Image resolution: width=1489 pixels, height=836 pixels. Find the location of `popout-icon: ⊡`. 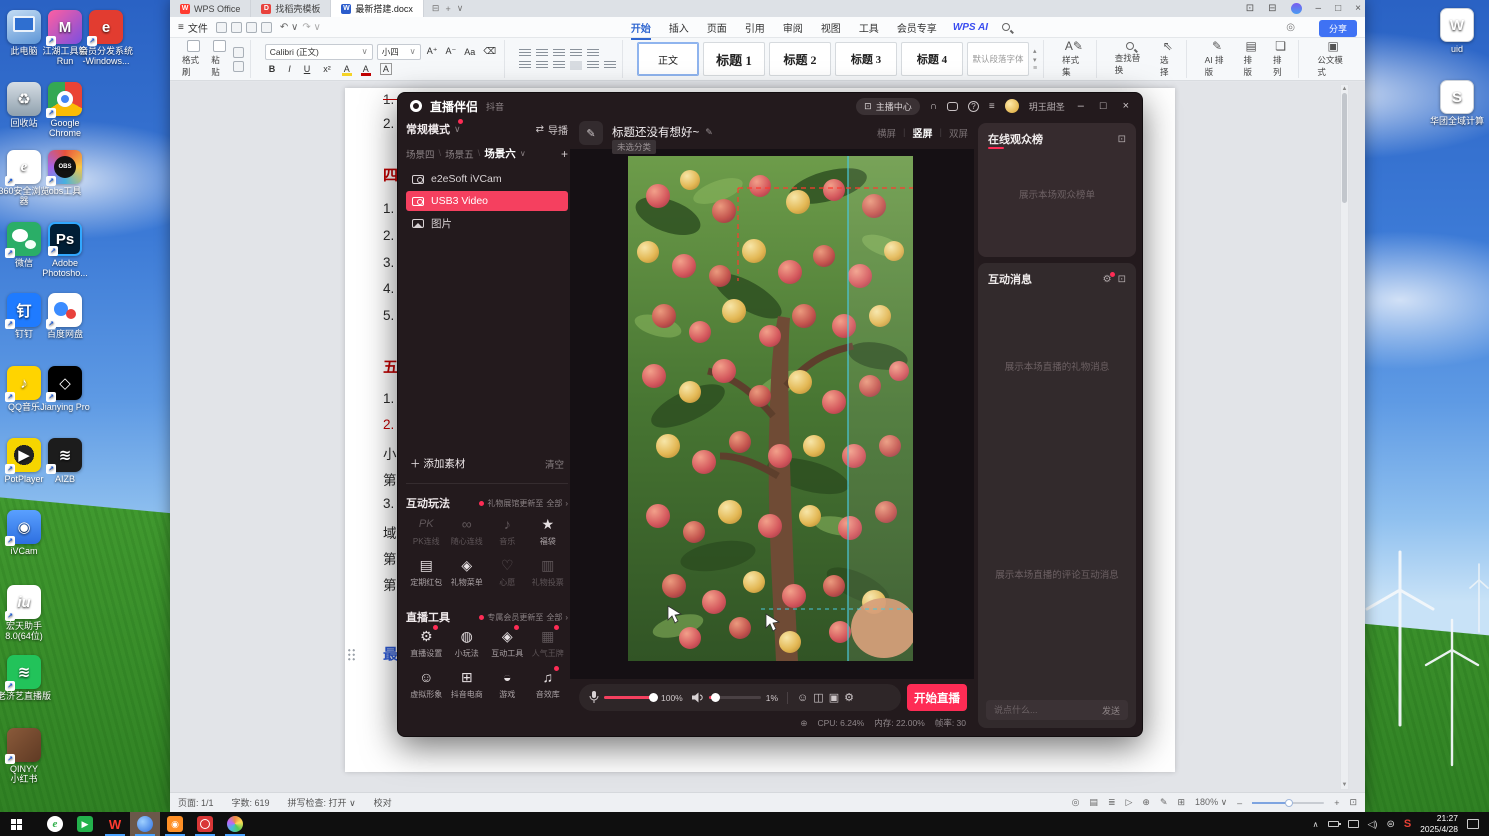

popout-icon: ⊡ is located at coordinates (1122, 139).